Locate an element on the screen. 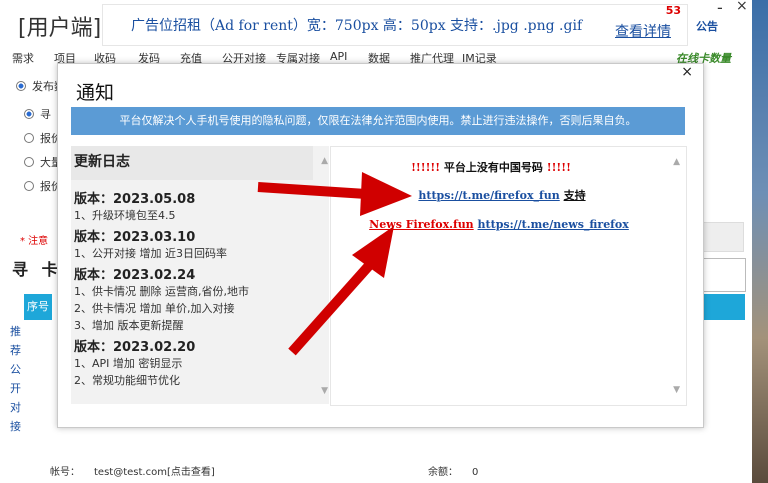  footer-balance: 余额： 0 is located at coordinates (453, 470).